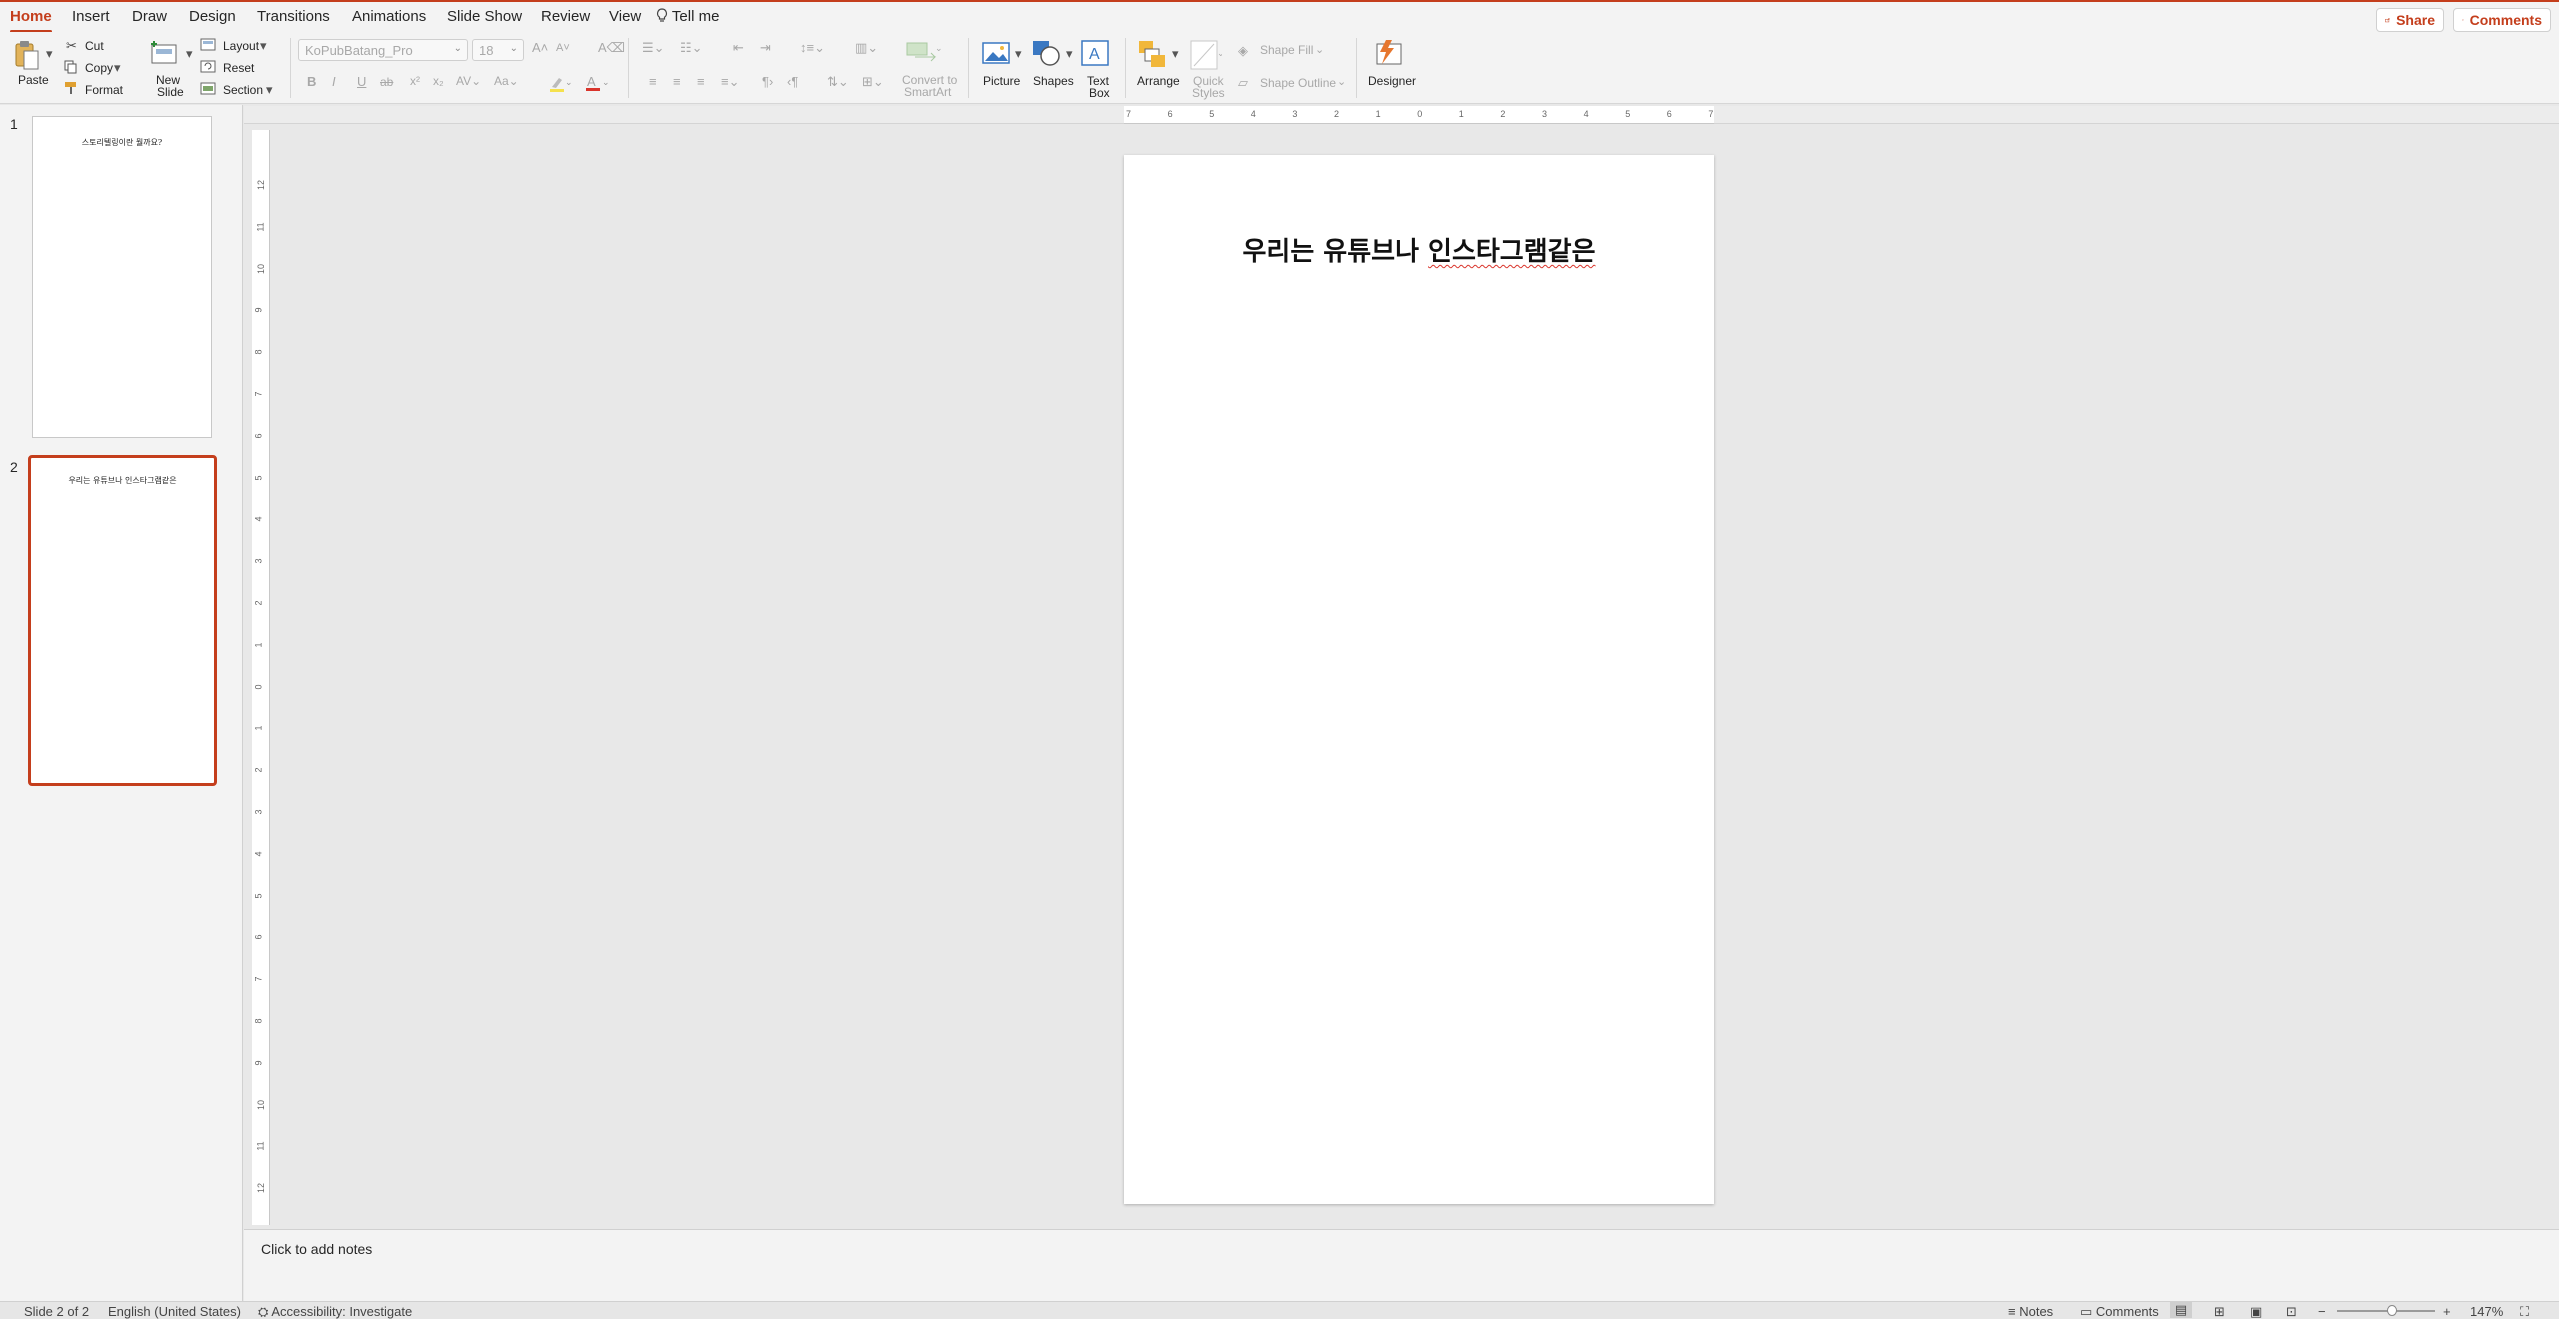 The height and width of the screenshot is (1319, 2559). Describe the element at coordinates (1158, 81) in the screenshot. I see `arrange-label: Arrange` at that location.